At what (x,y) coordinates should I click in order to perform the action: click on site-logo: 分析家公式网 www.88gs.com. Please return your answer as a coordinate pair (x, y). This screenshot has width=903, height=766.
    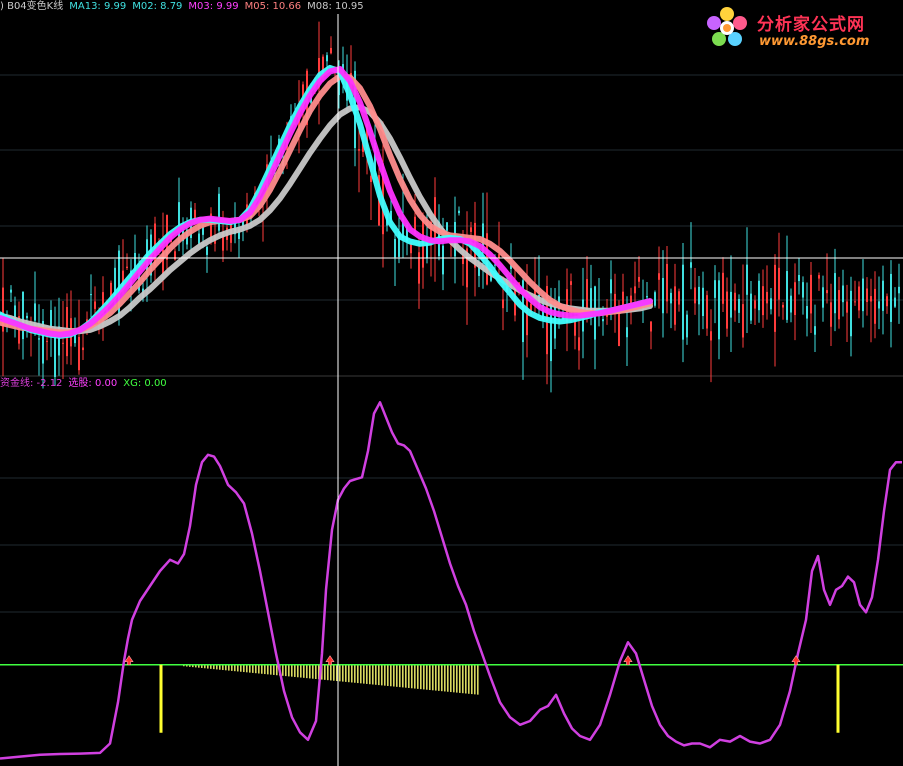
    Looking at the image, I should click on (800, 30).